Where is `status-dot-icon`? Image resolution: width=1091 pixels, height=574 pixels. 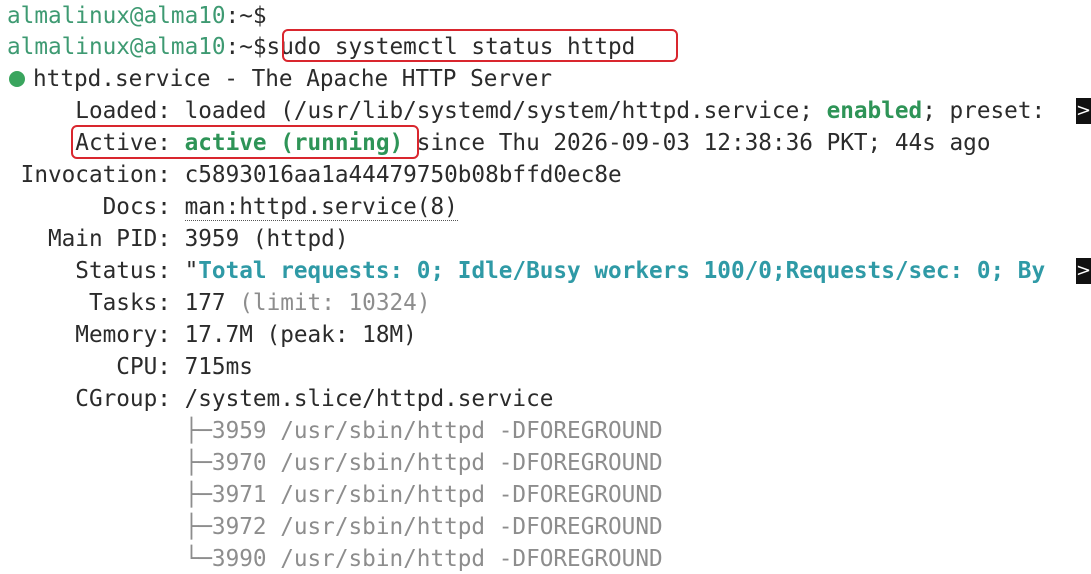
status-dot-icon is located at coordinates (17, 79).